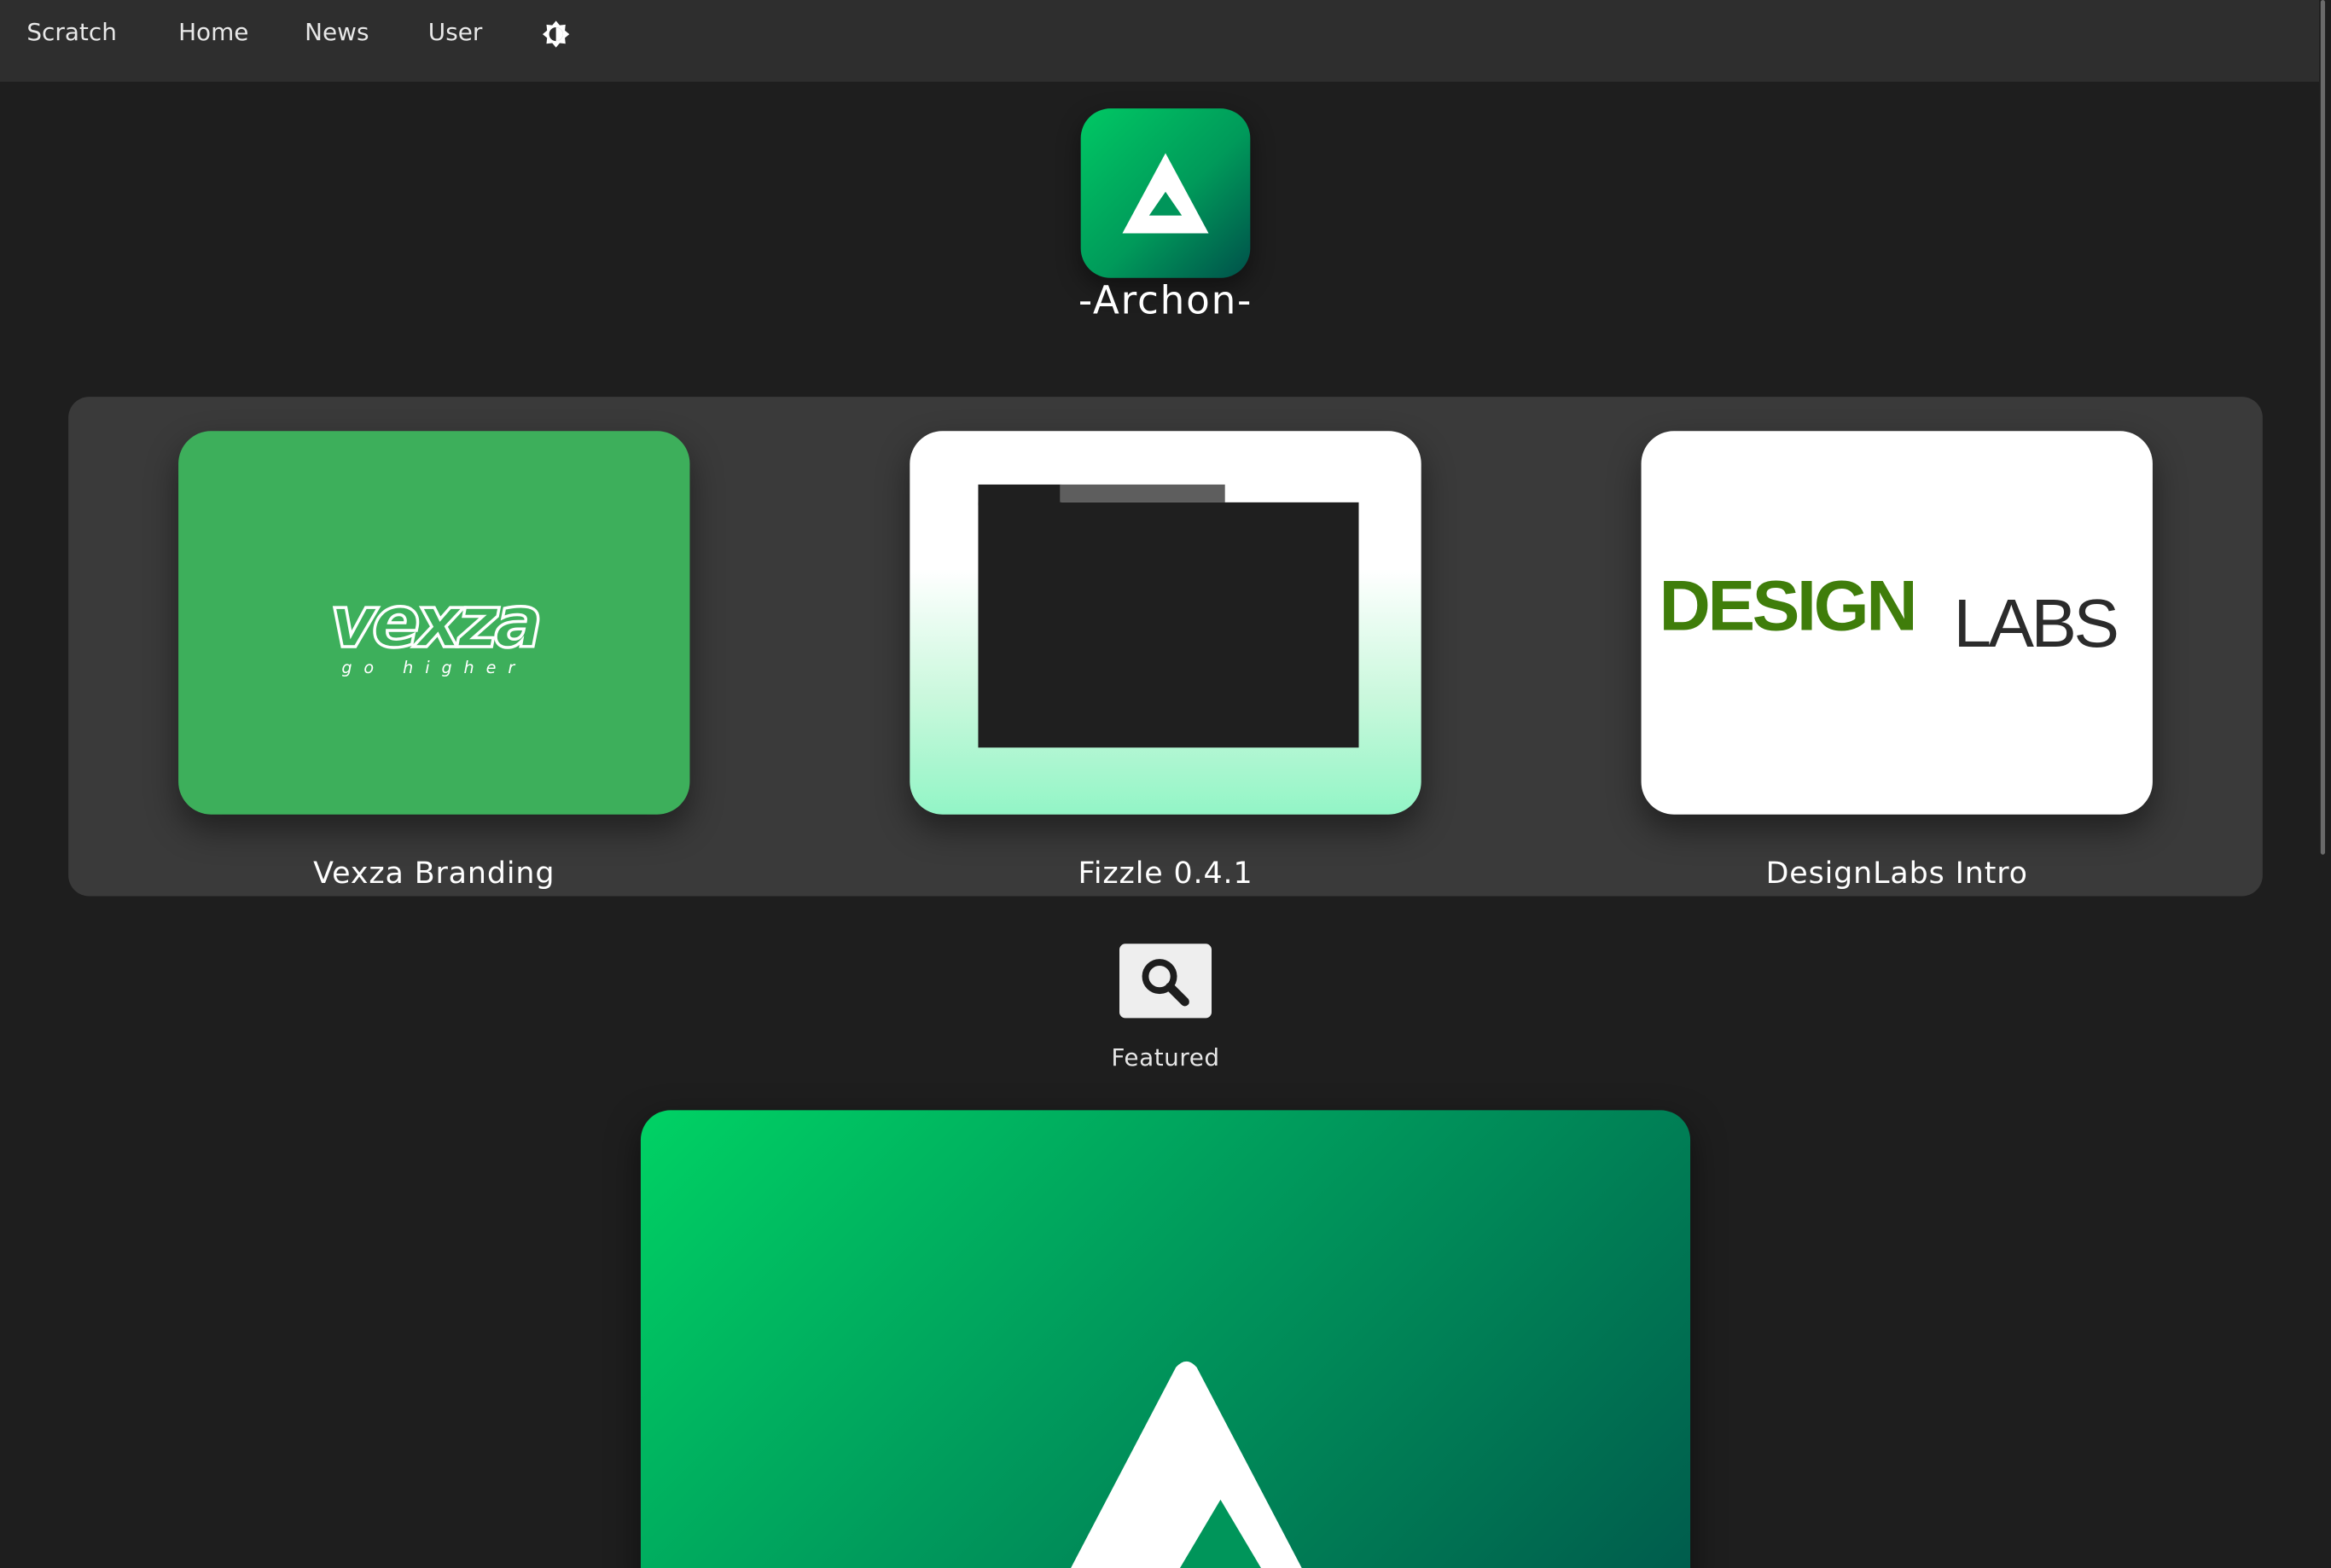  What do you see at coordinates (213, 32) in the screenshot?
I see `nav-home: Home` at bounding box center [213, 32].